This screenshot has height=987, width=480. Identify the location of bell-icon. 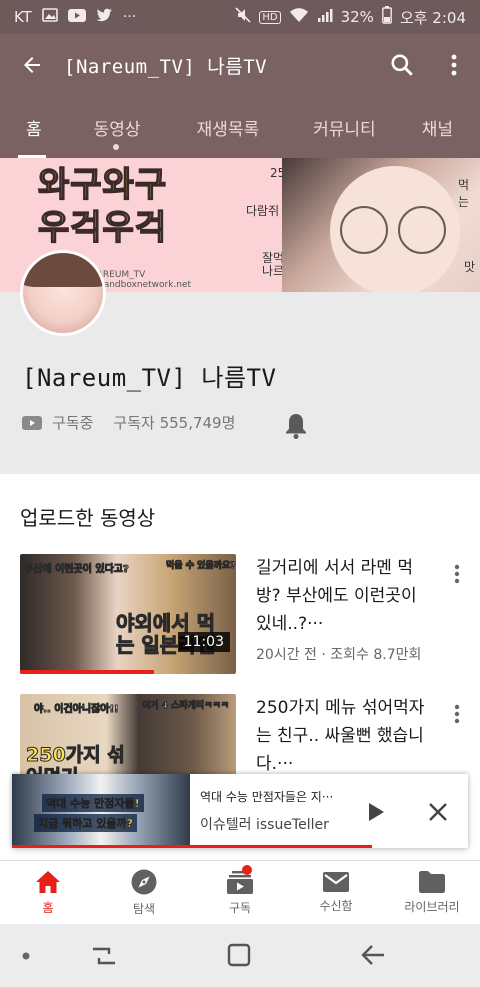
(296, 426).